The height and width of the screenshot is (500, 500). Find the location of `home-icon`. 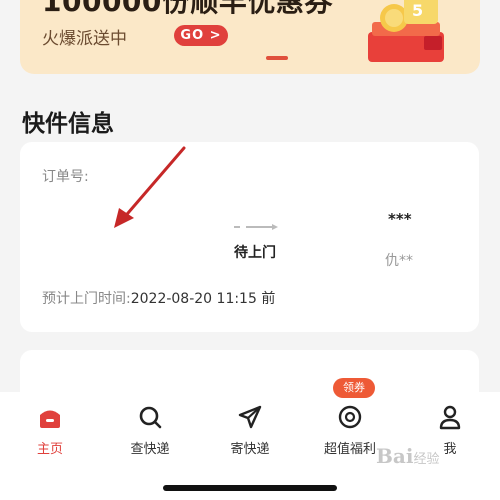

home-icon is located at coordinates (50, 419).